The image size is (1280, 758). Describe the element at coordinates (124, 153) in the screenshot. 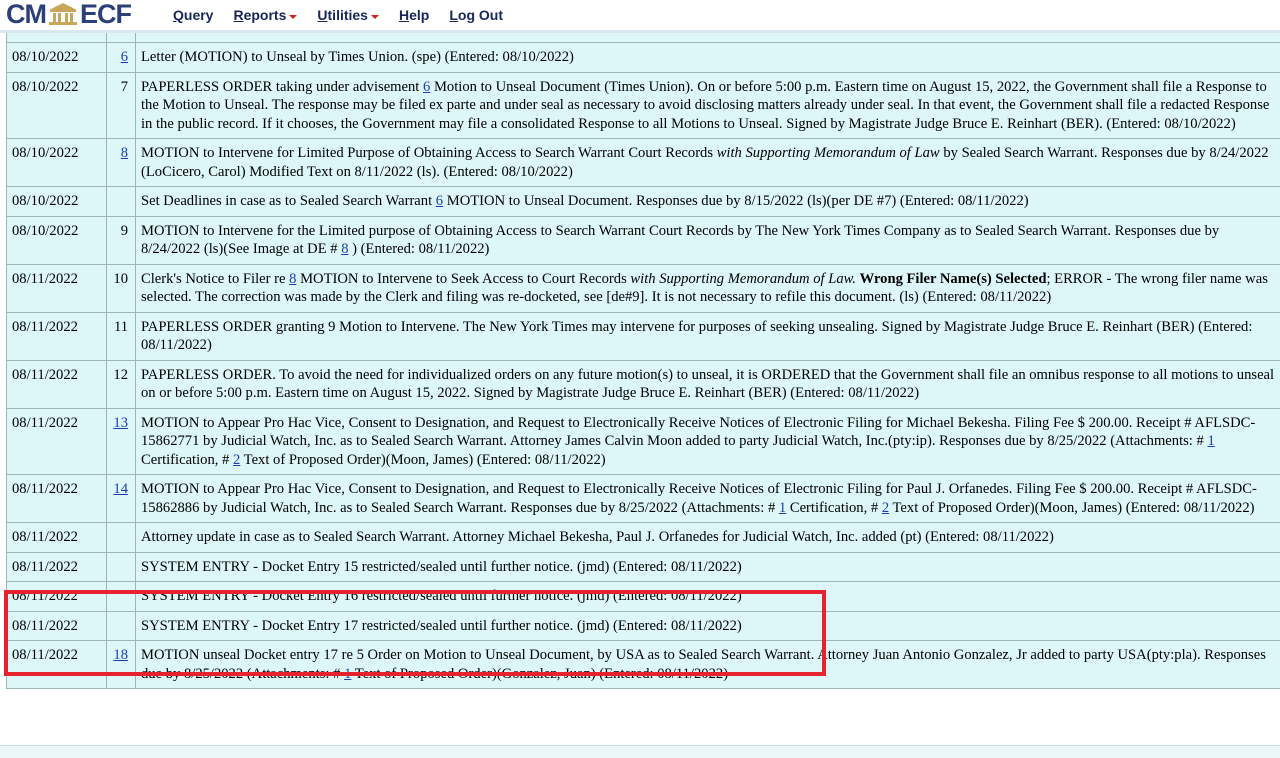

I see `docket-number-link: 8` at that location.